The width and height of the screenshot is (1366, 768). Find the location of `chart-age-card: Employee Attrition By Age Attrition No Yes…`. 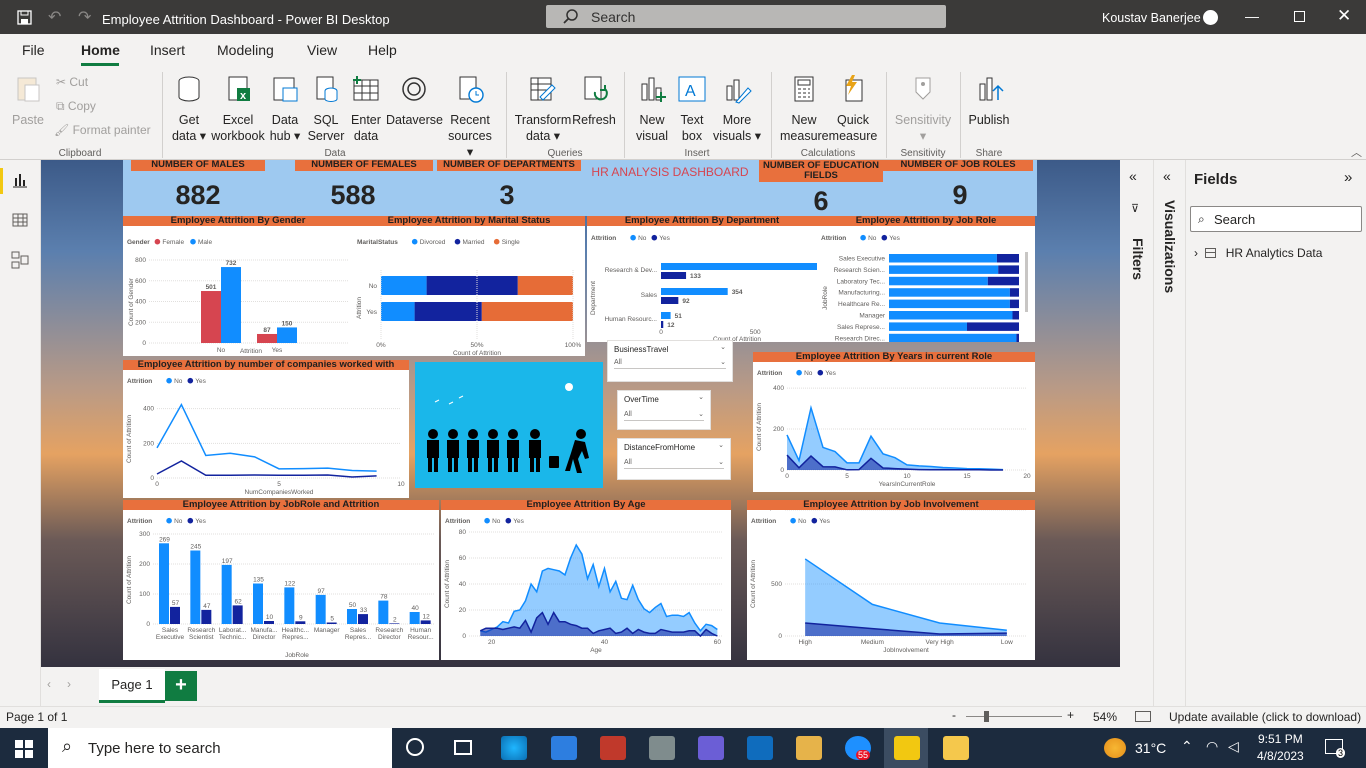

chart-age-card: Employee Attrition By Age Attrition No Yes… is located at coordinates (586, 580).